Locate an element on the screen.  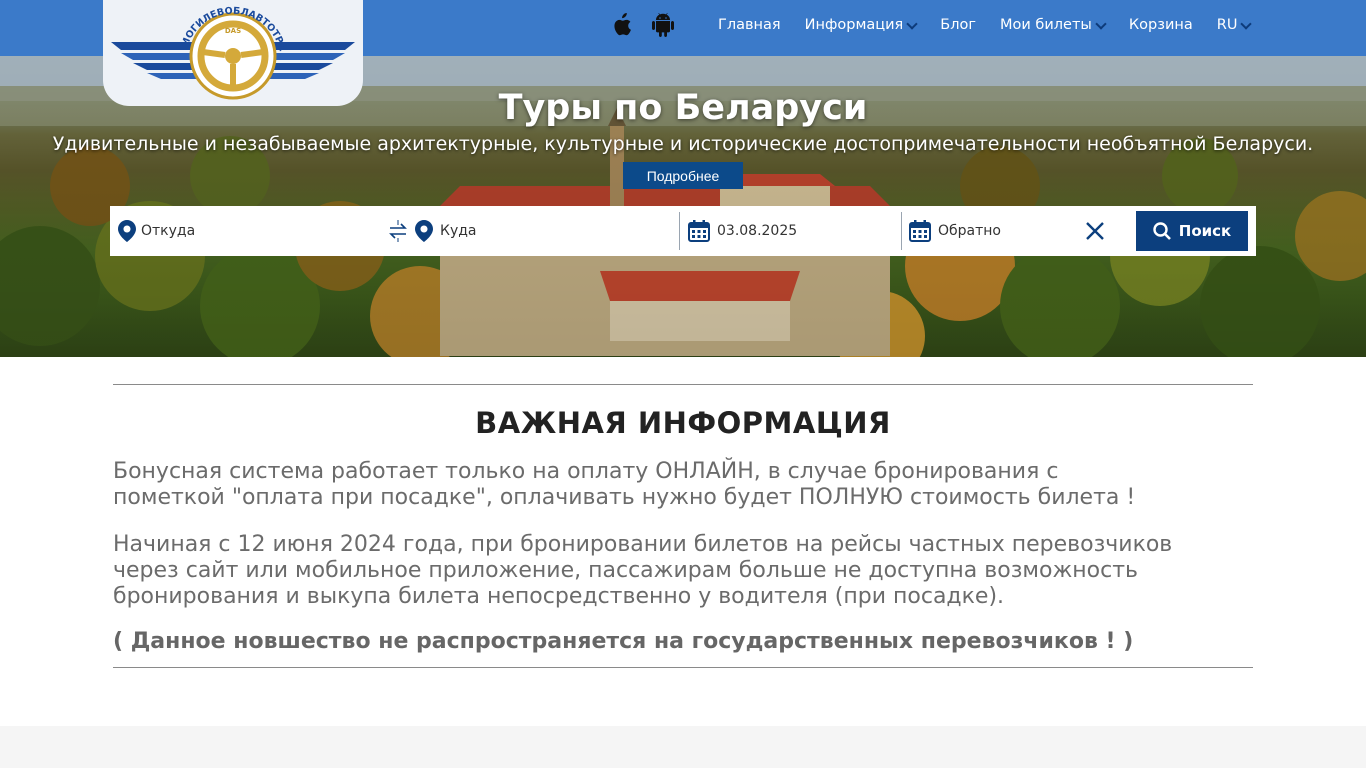
language-selector: RU is located at coordinates (1234, 25).